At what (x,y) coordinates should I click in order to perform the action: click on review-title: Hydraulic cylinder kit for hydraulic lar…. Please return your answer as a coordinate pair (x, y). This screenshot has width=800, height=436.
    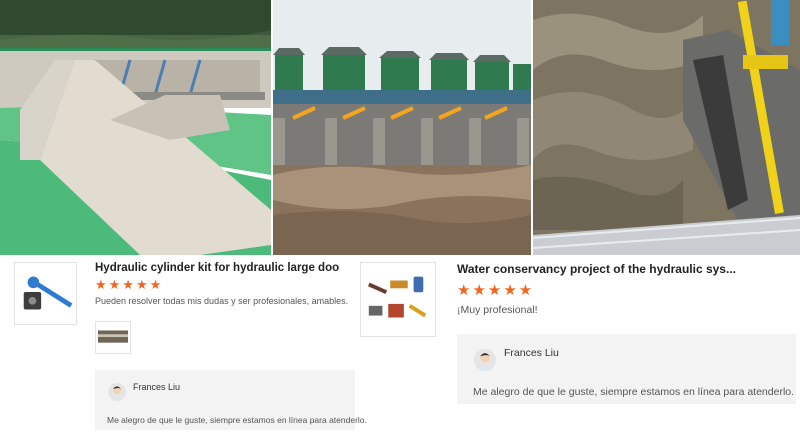
    Looking at the image, I should click on (217, 268).